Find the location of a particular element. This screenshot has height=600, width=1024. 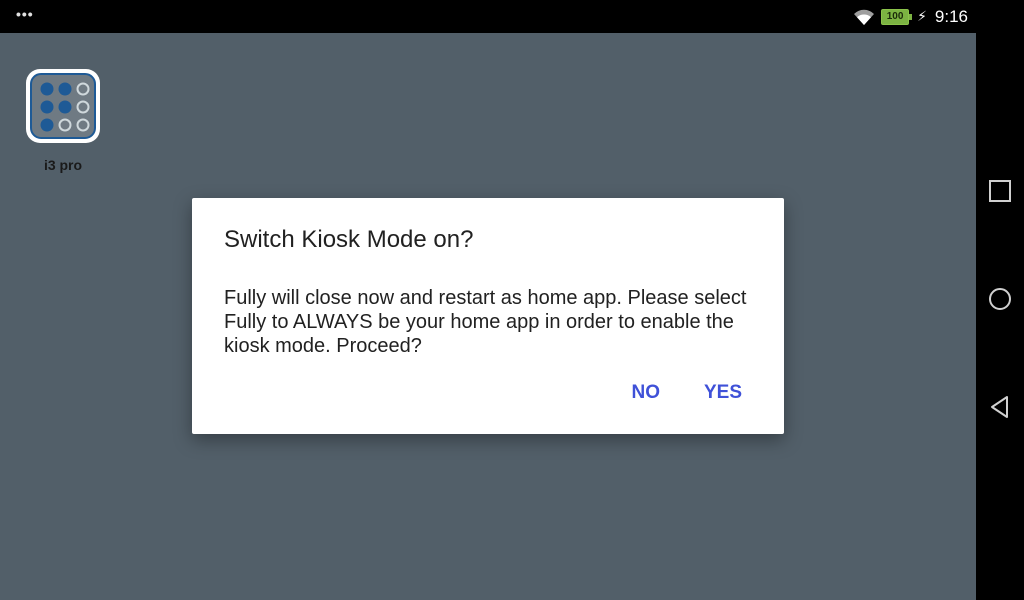

notification-overflow-indicator: ••• is located at coordinates (25, 14).